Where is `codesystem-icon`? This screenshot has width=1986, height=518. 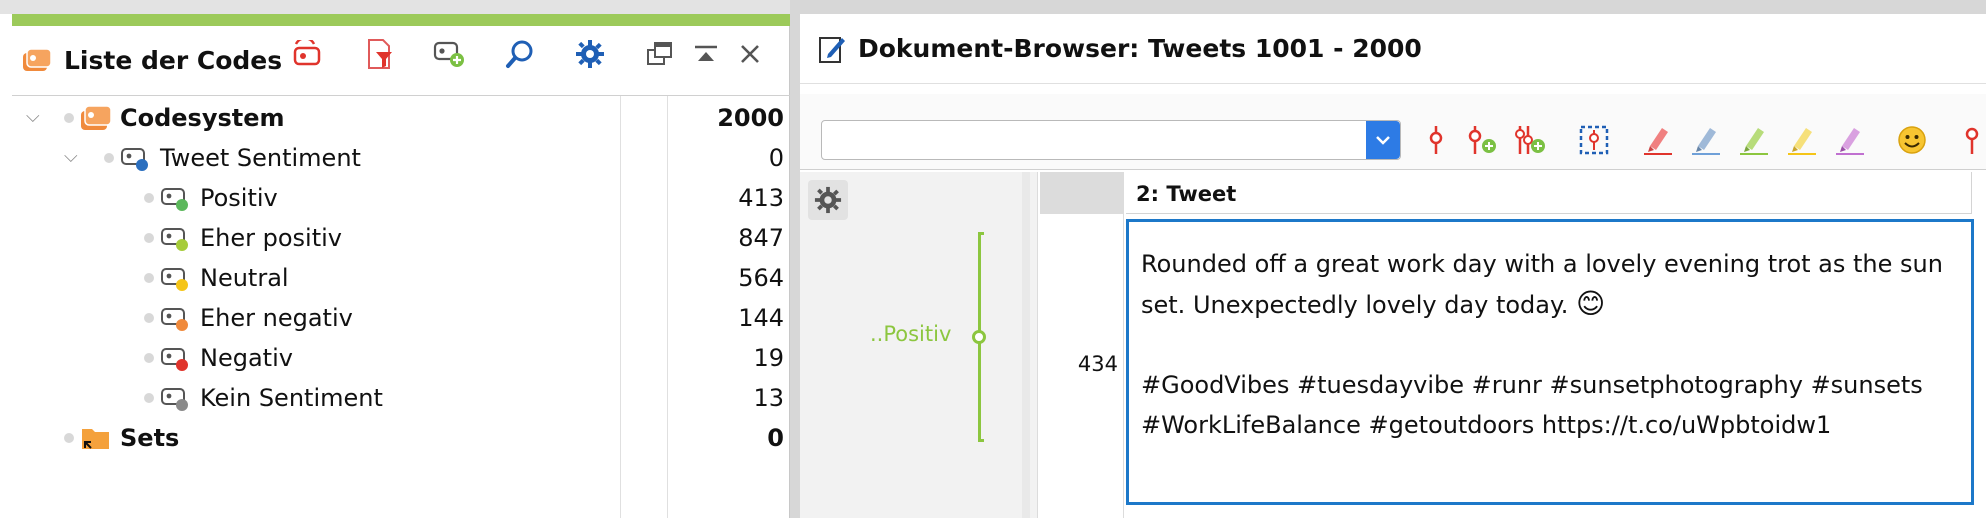
codesystem-icon is located at coordinates (96, 120).